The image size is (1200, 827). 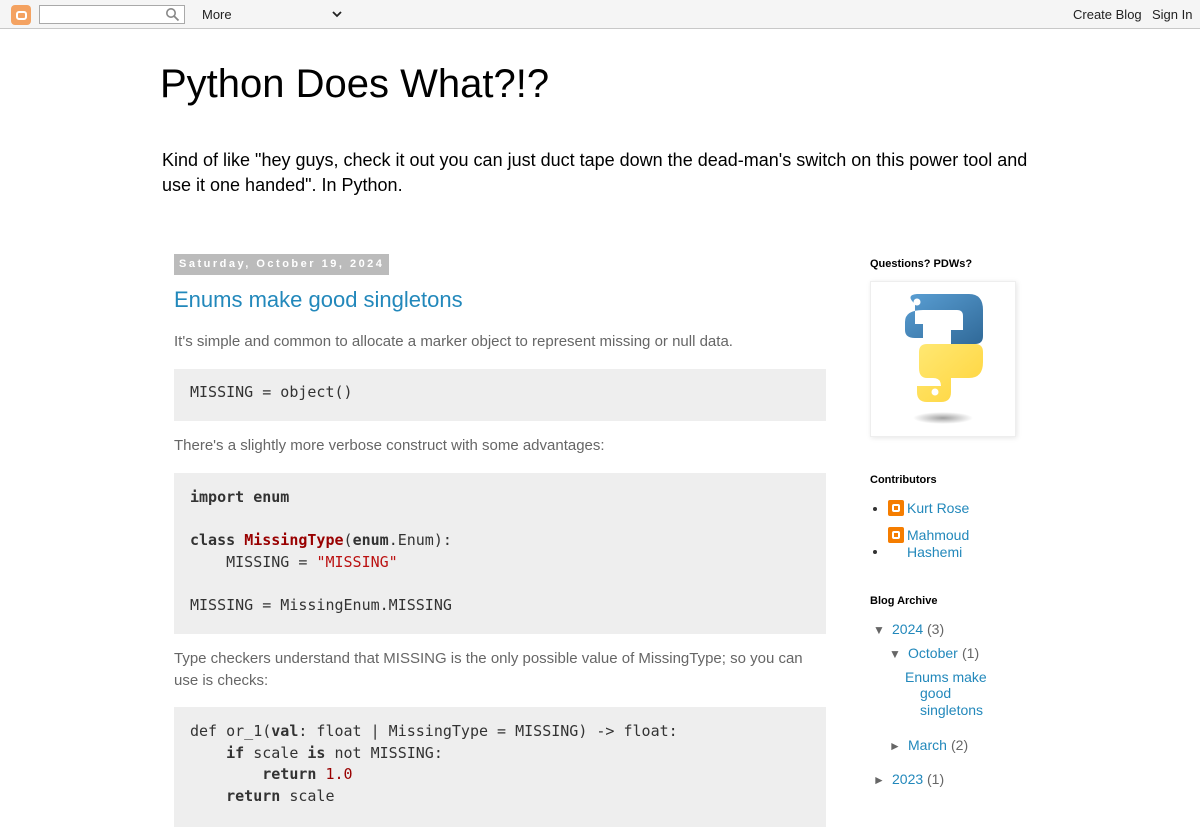 What do you see at coordinates (938, 508) in the screenshot?
I see `contributor-link: Kurt Rose` at bounding box center [938, 508].